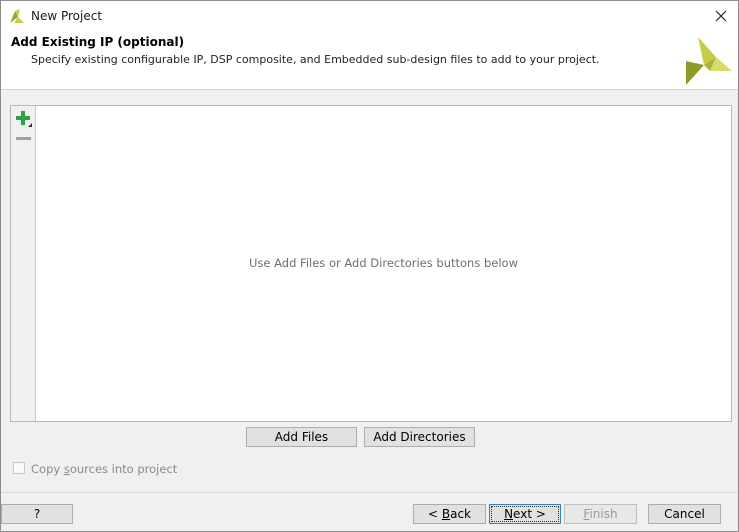 The height and width of the screenshot is (532, 739). Describe the element at coordinates (17, 16) in the screenshot. I see `vivado-app-icon` at that location.